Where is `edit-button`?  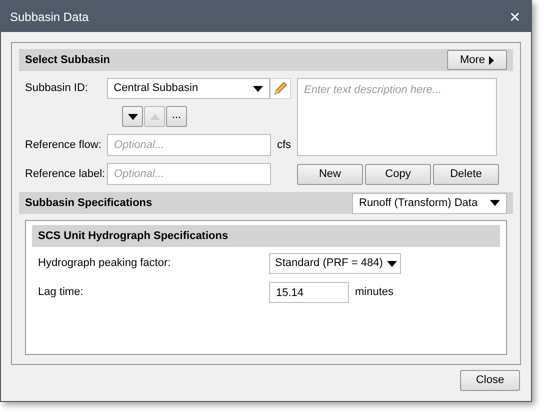 edit-button is located at coordinates (280, 88).